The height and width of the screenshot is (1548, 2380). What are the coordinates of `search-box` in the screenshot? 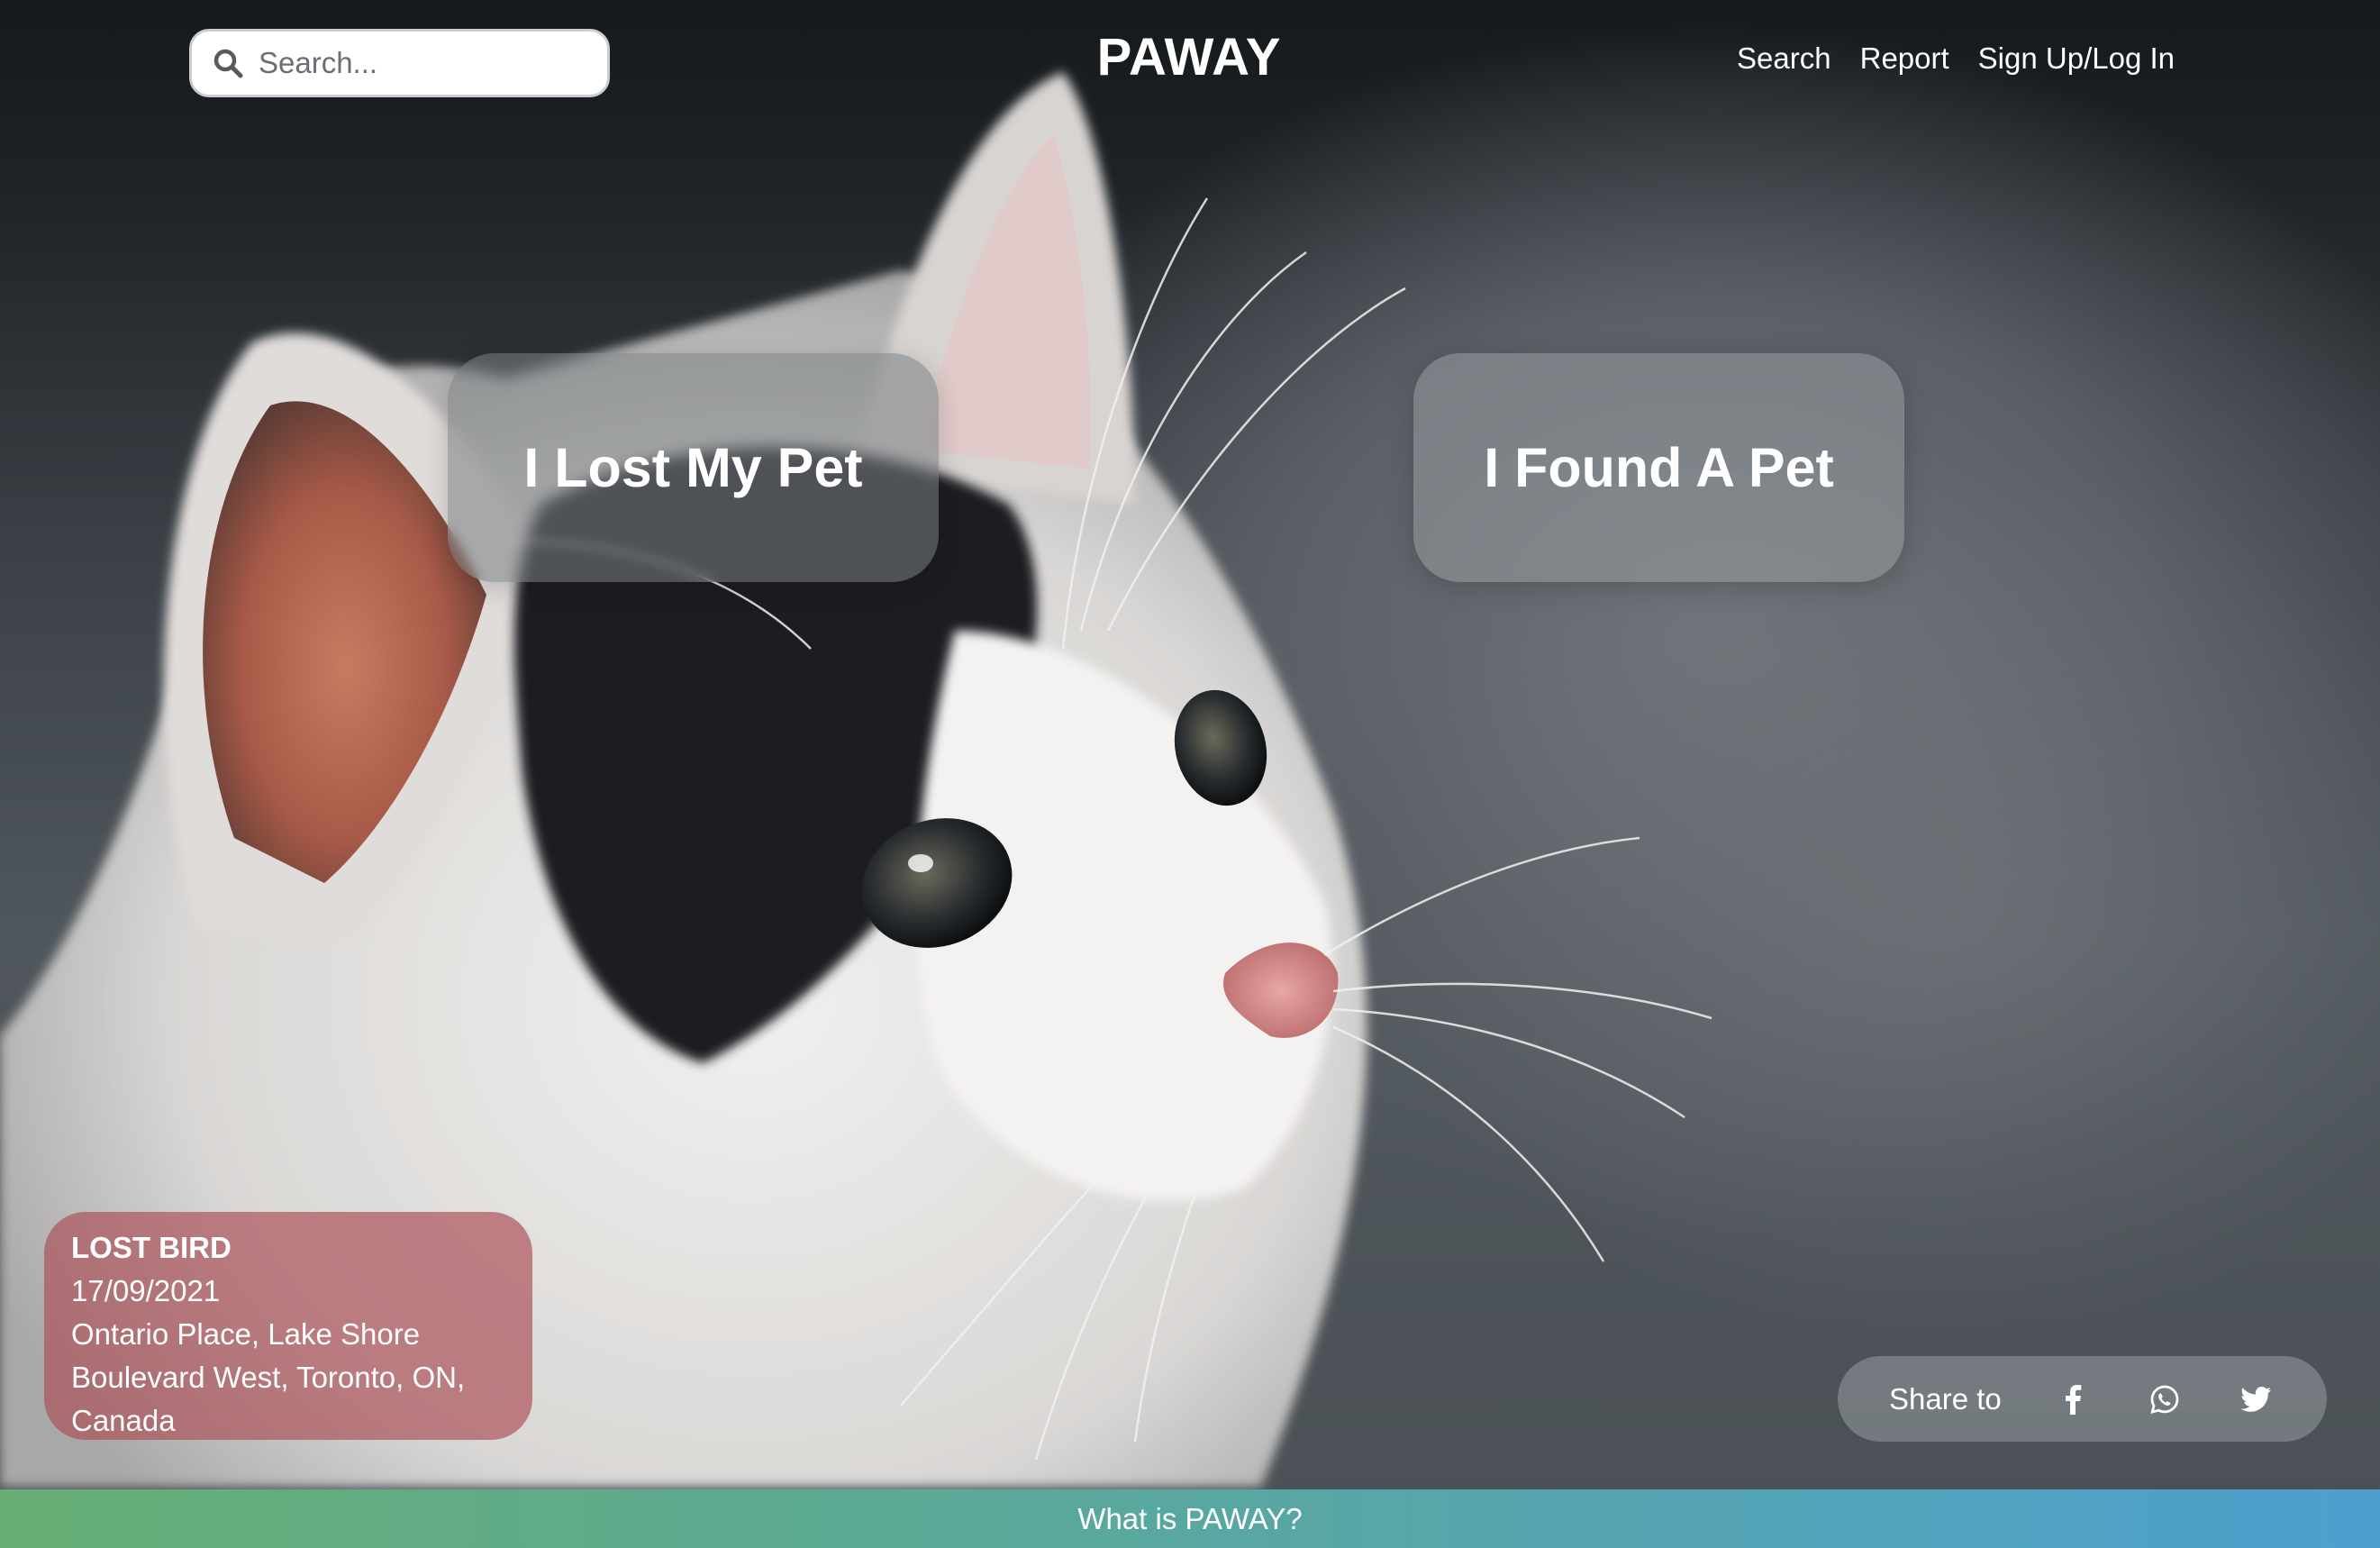 It's located at (400, 63).